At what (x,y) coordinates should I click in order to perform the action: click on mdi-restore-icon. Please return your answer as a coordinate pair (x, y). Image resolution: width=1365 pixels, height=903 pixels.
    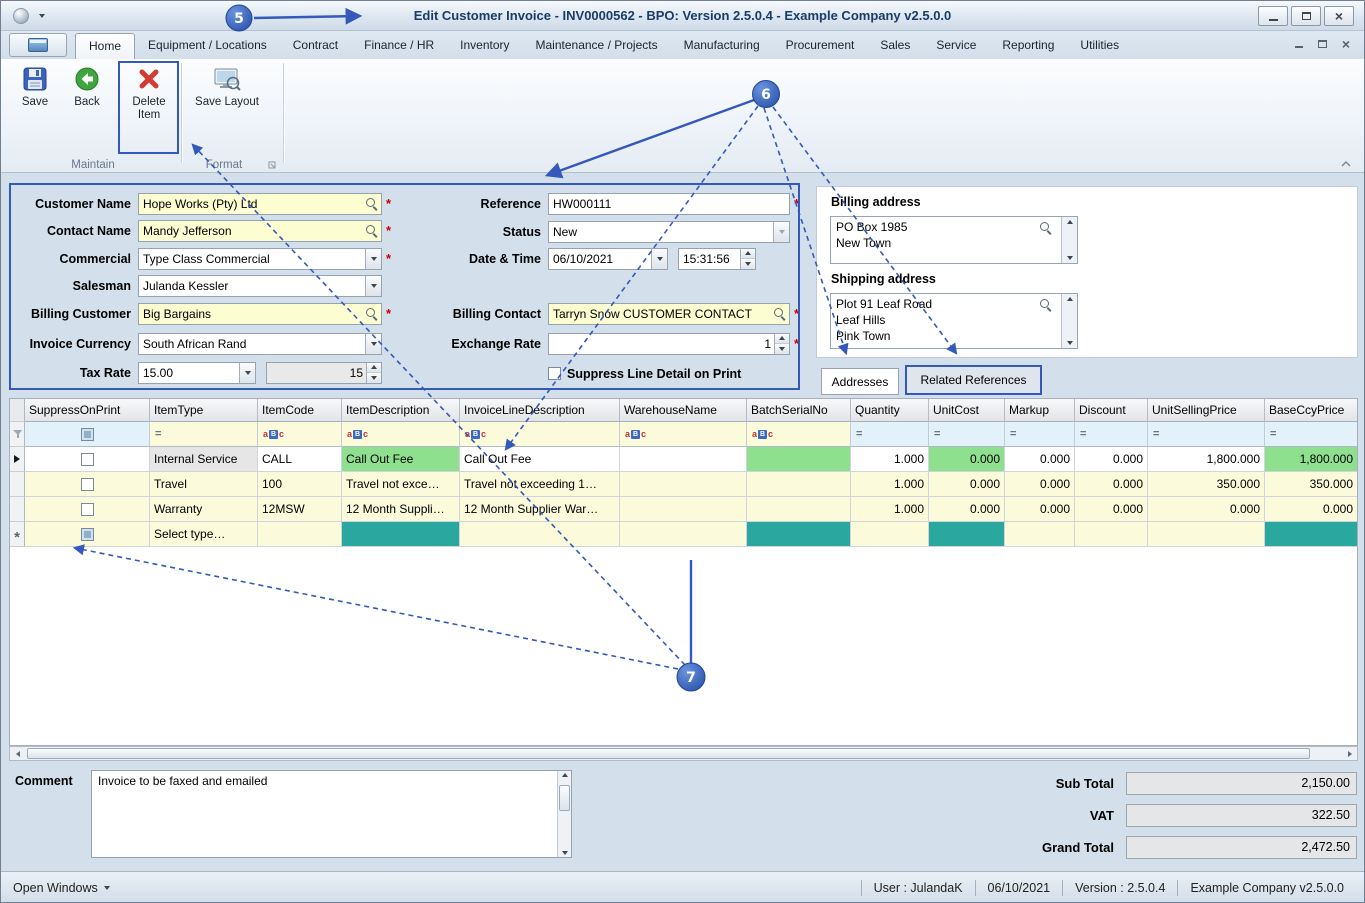
    Looking at the image, I should click on (1322, 44).